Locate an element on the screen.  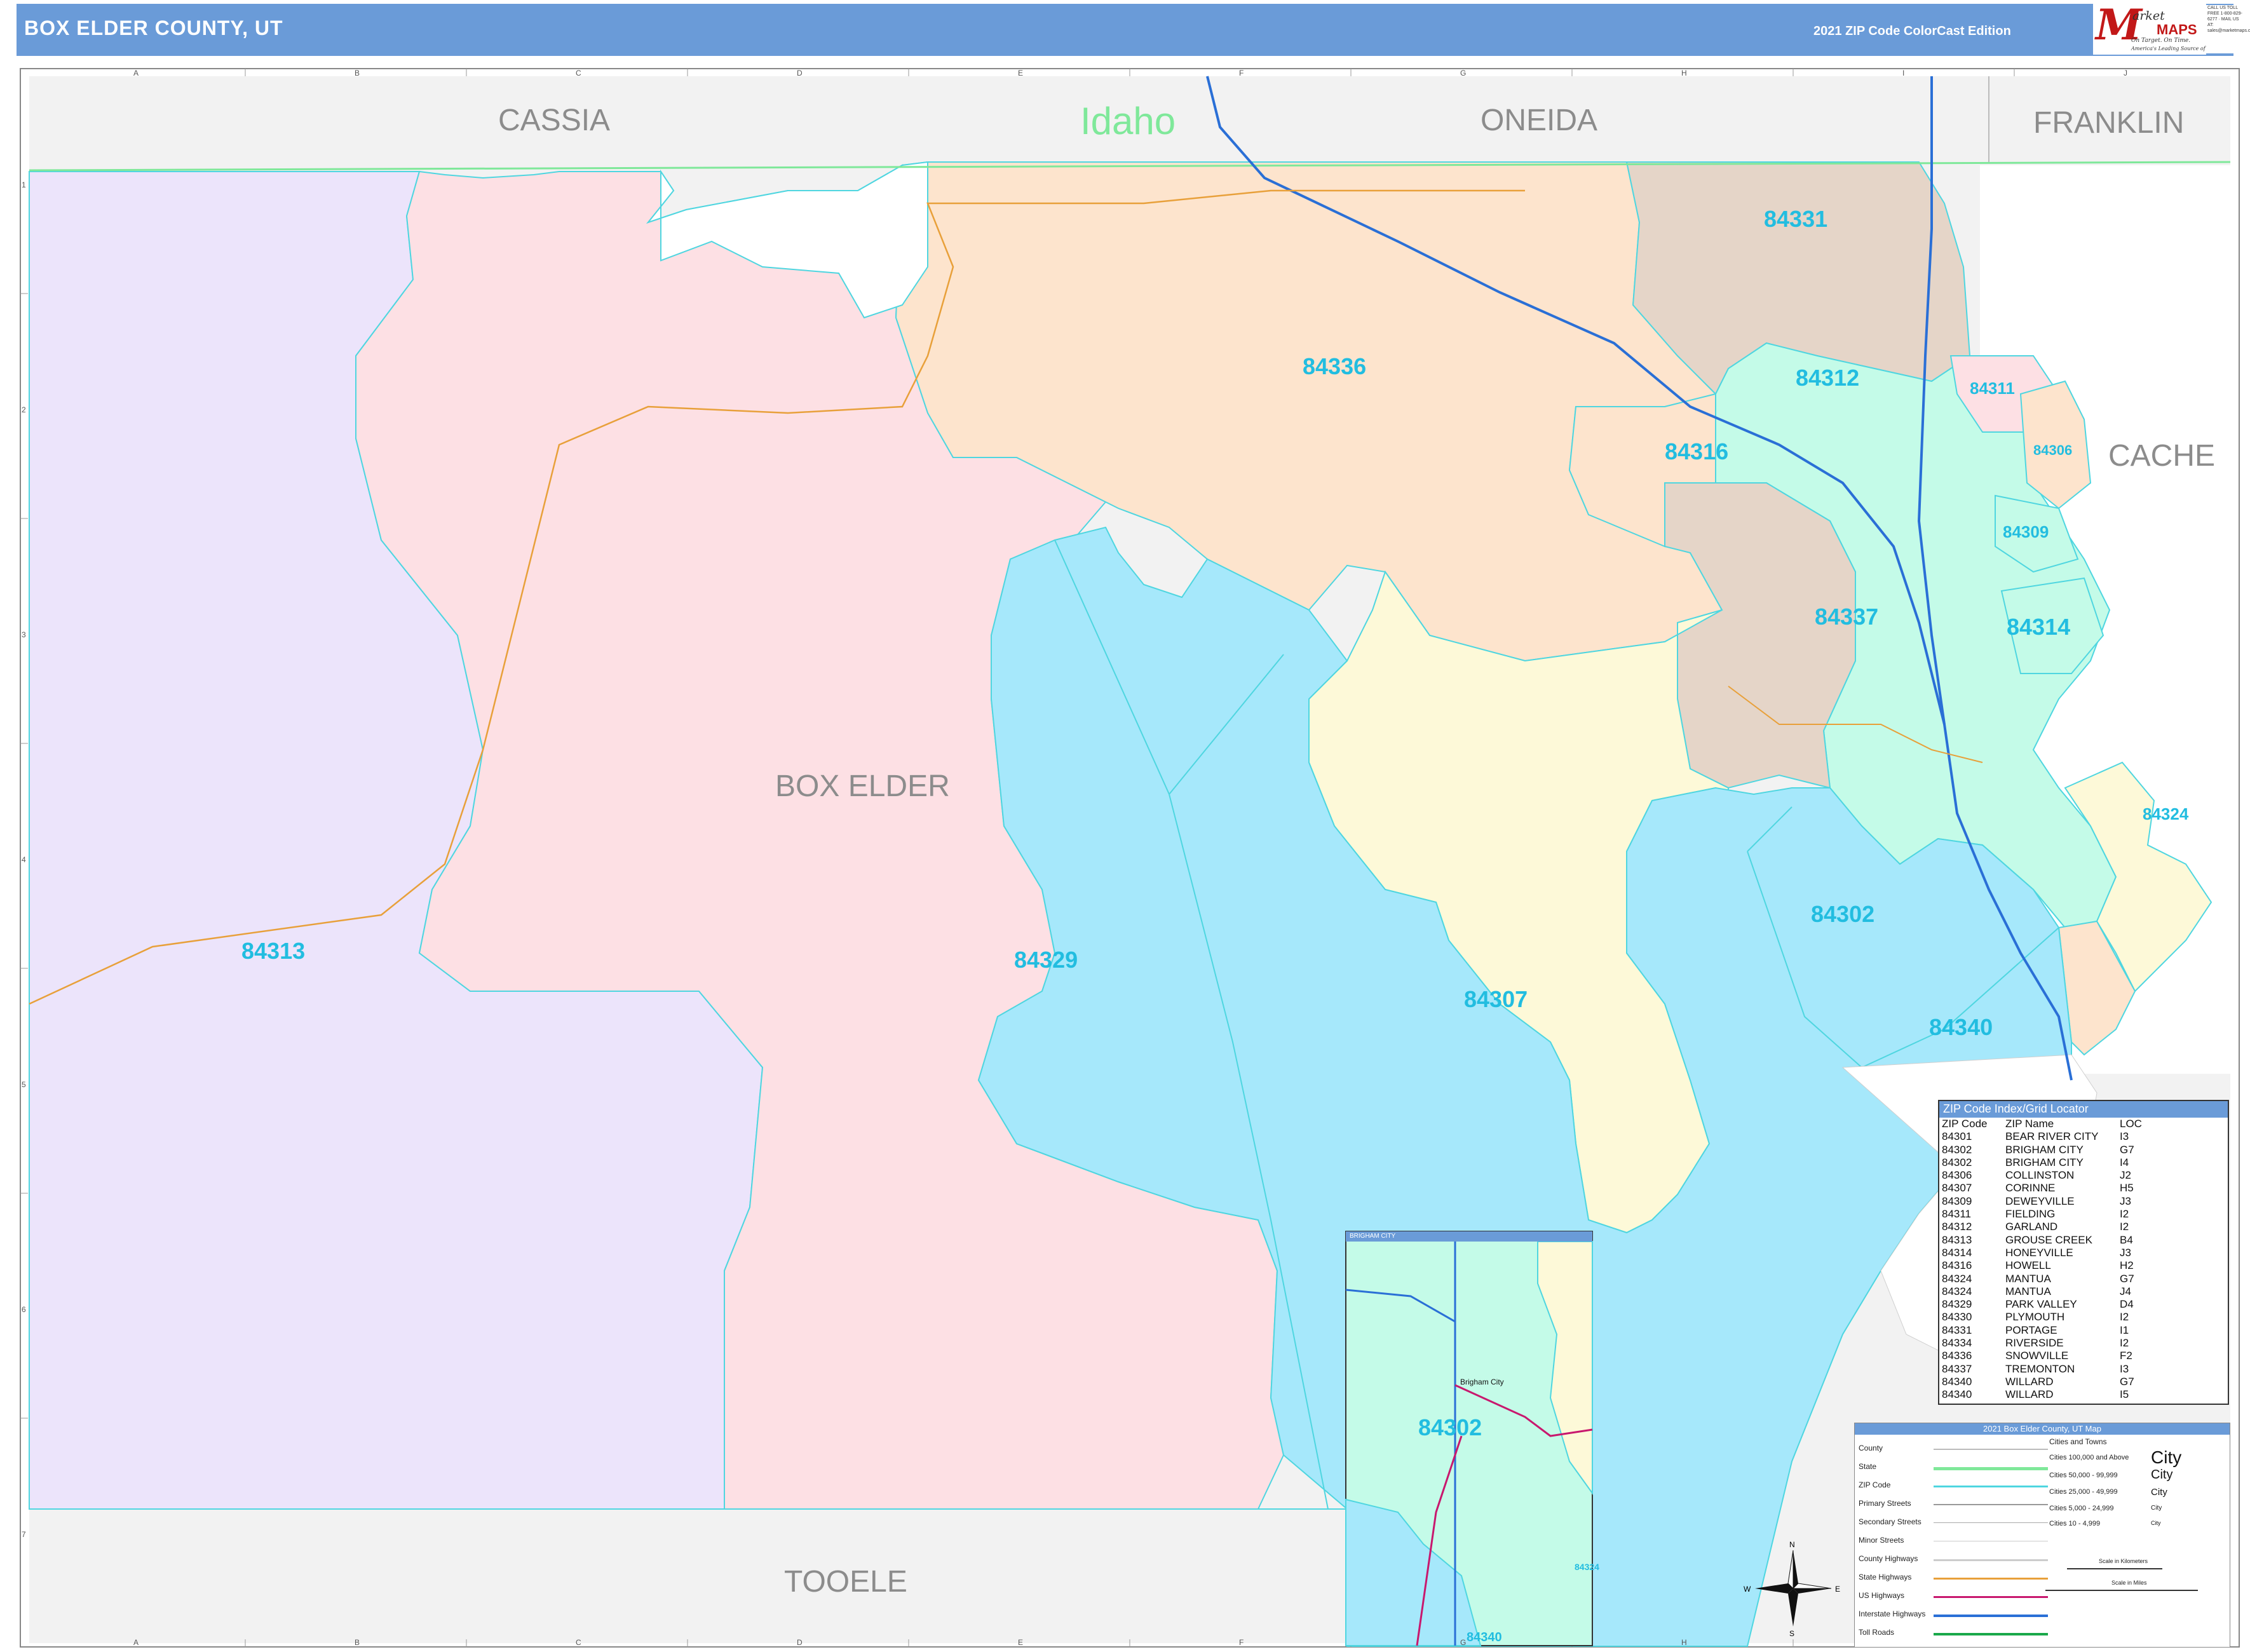
grid-number-5: 5 is located at coordinates (24, 1085).